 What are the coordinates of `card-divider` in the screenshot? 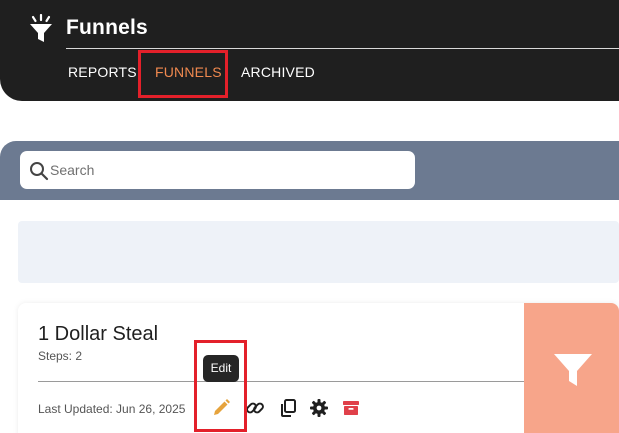 It's located at (281, 381).